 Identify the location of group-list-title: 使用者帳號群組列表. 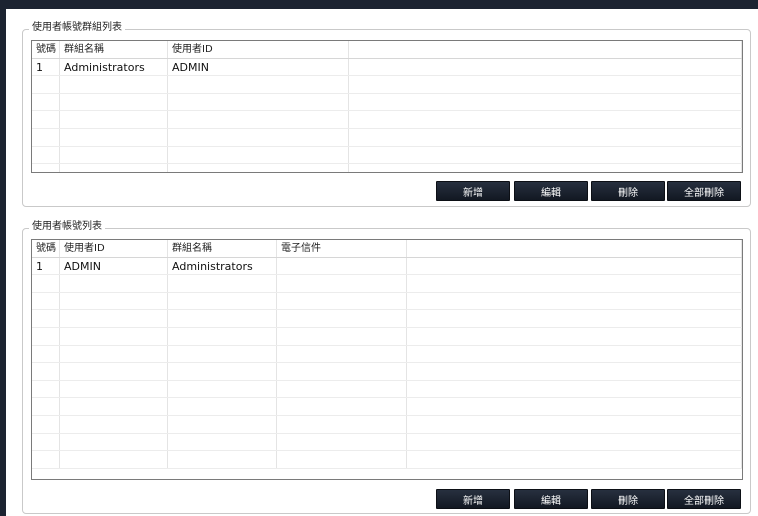
(77, 28).